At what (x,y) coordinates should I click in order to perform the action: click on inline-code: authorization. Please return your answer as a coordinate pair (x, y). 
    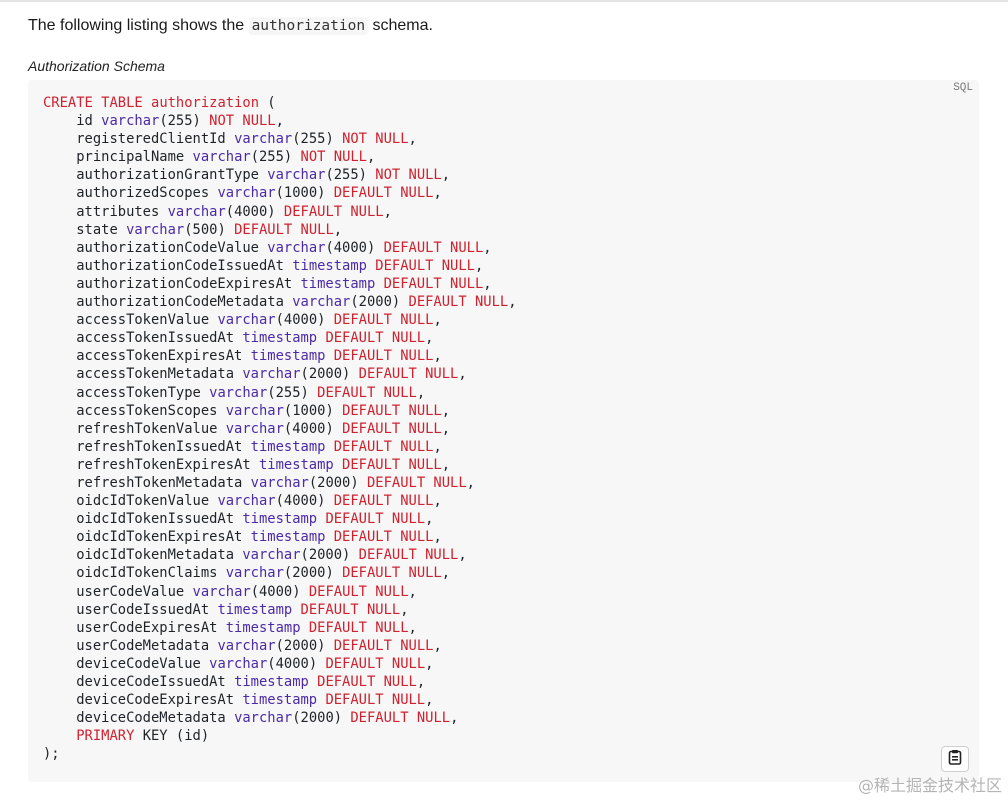
    Looking at the image, I should click on (308, 26).